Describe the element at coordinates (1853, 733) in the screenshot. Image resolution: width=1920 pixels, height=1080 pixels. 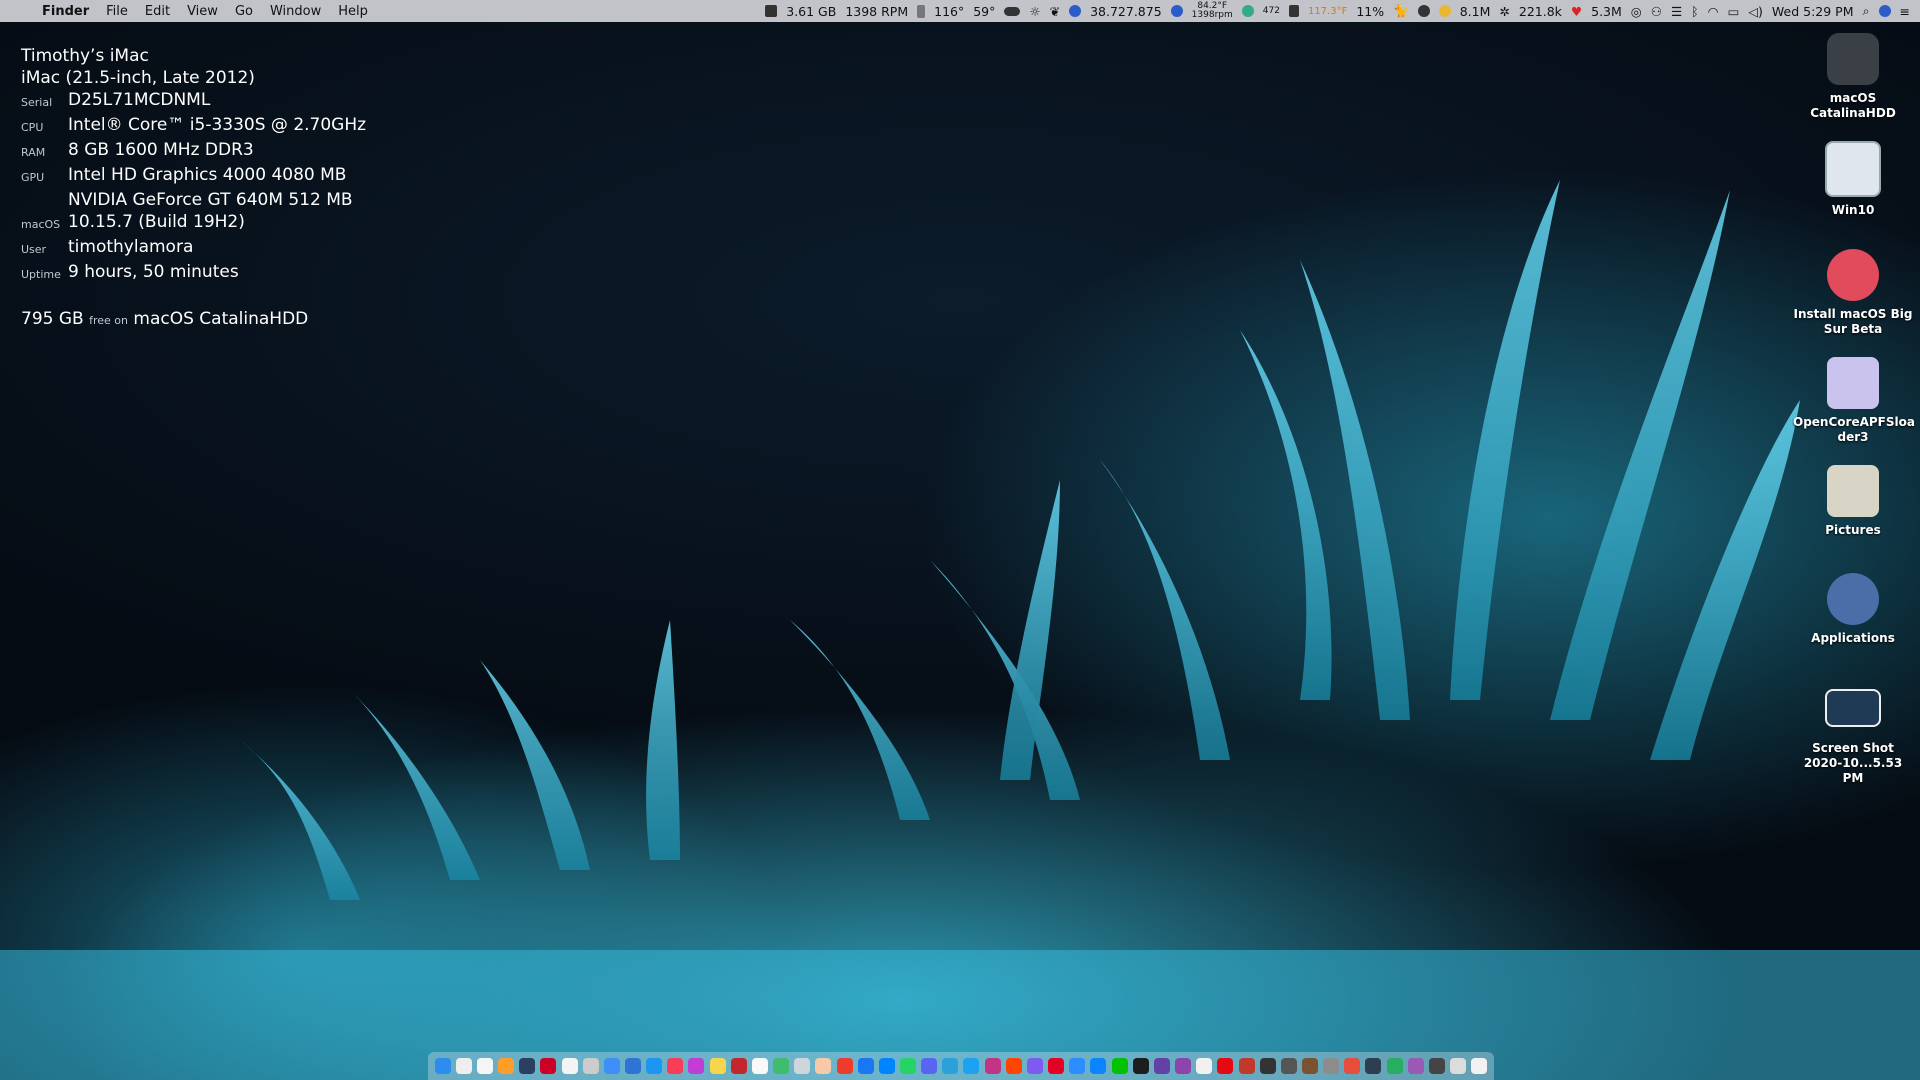
I see `desktop-icon-screenshot: Screen Shot 2020-10...5.53 PM` at that location.